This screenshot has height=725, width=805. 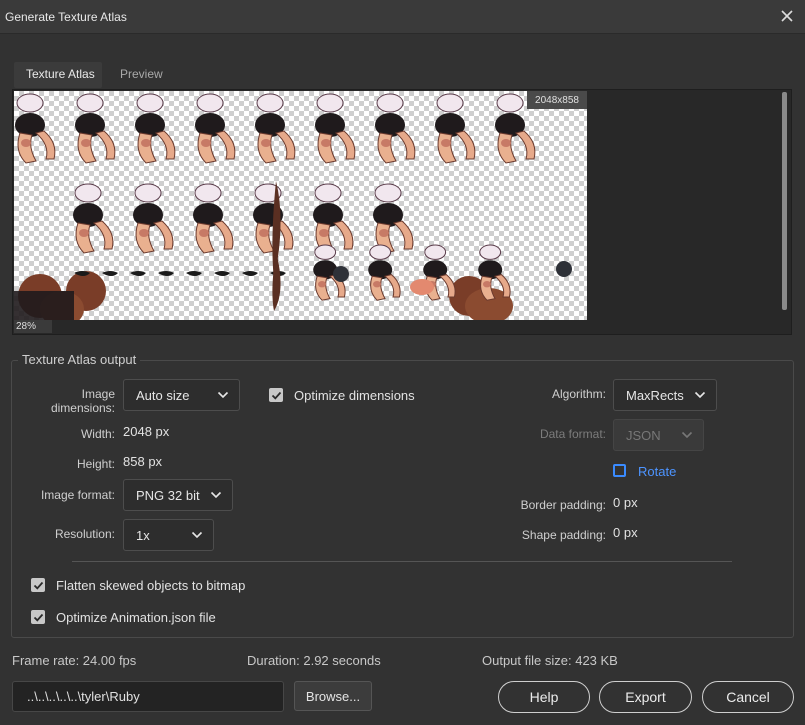 What do you see at coordinates (619, 470) in the screenshot?
I see `rotate-checkbox` at bounding box center [619, 470].